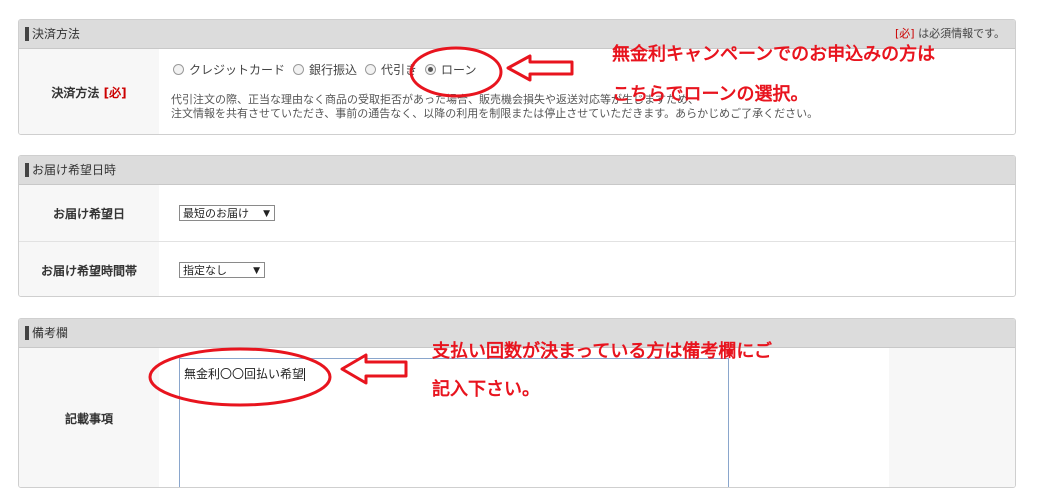 The image size is (1038, 488). What do you see at coordinates (774, 54) in the screenshot?
I see `annotation-top-line-1: 無金利キャンペーンでのお申込みの方は` at bounding box center [774, 54].